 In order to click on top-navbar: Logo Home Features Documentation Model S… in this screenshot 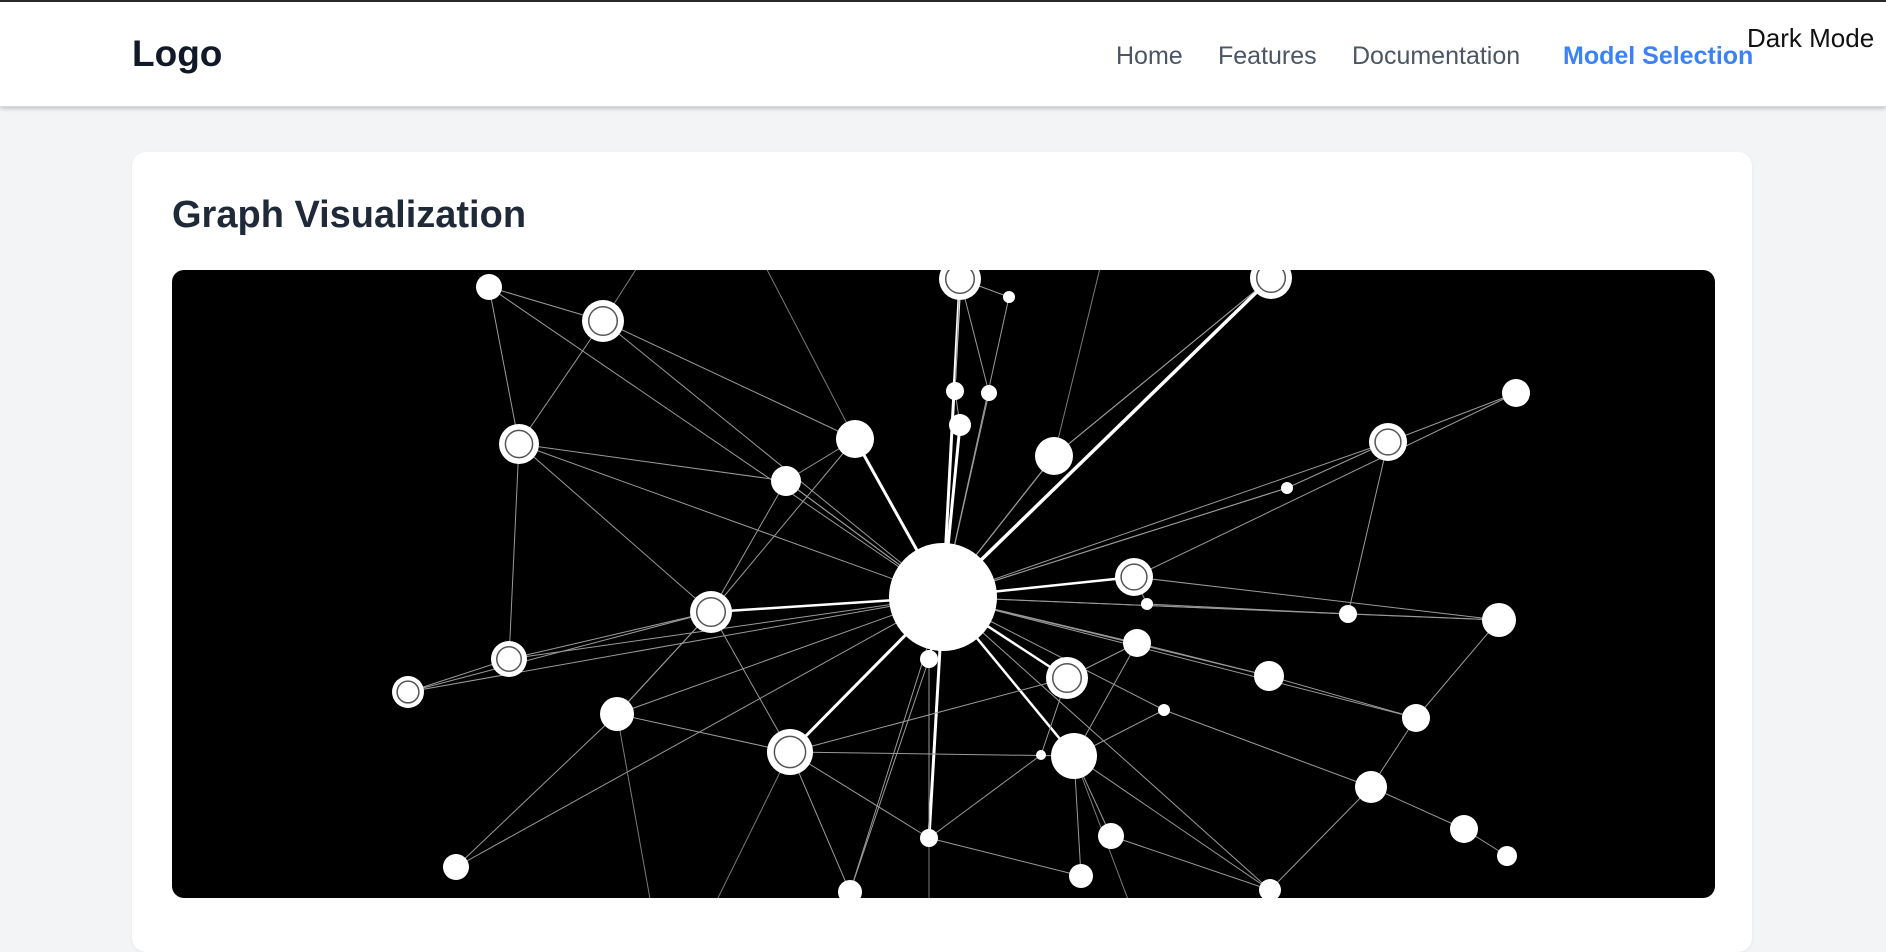, I will do `click(943, 54)`.